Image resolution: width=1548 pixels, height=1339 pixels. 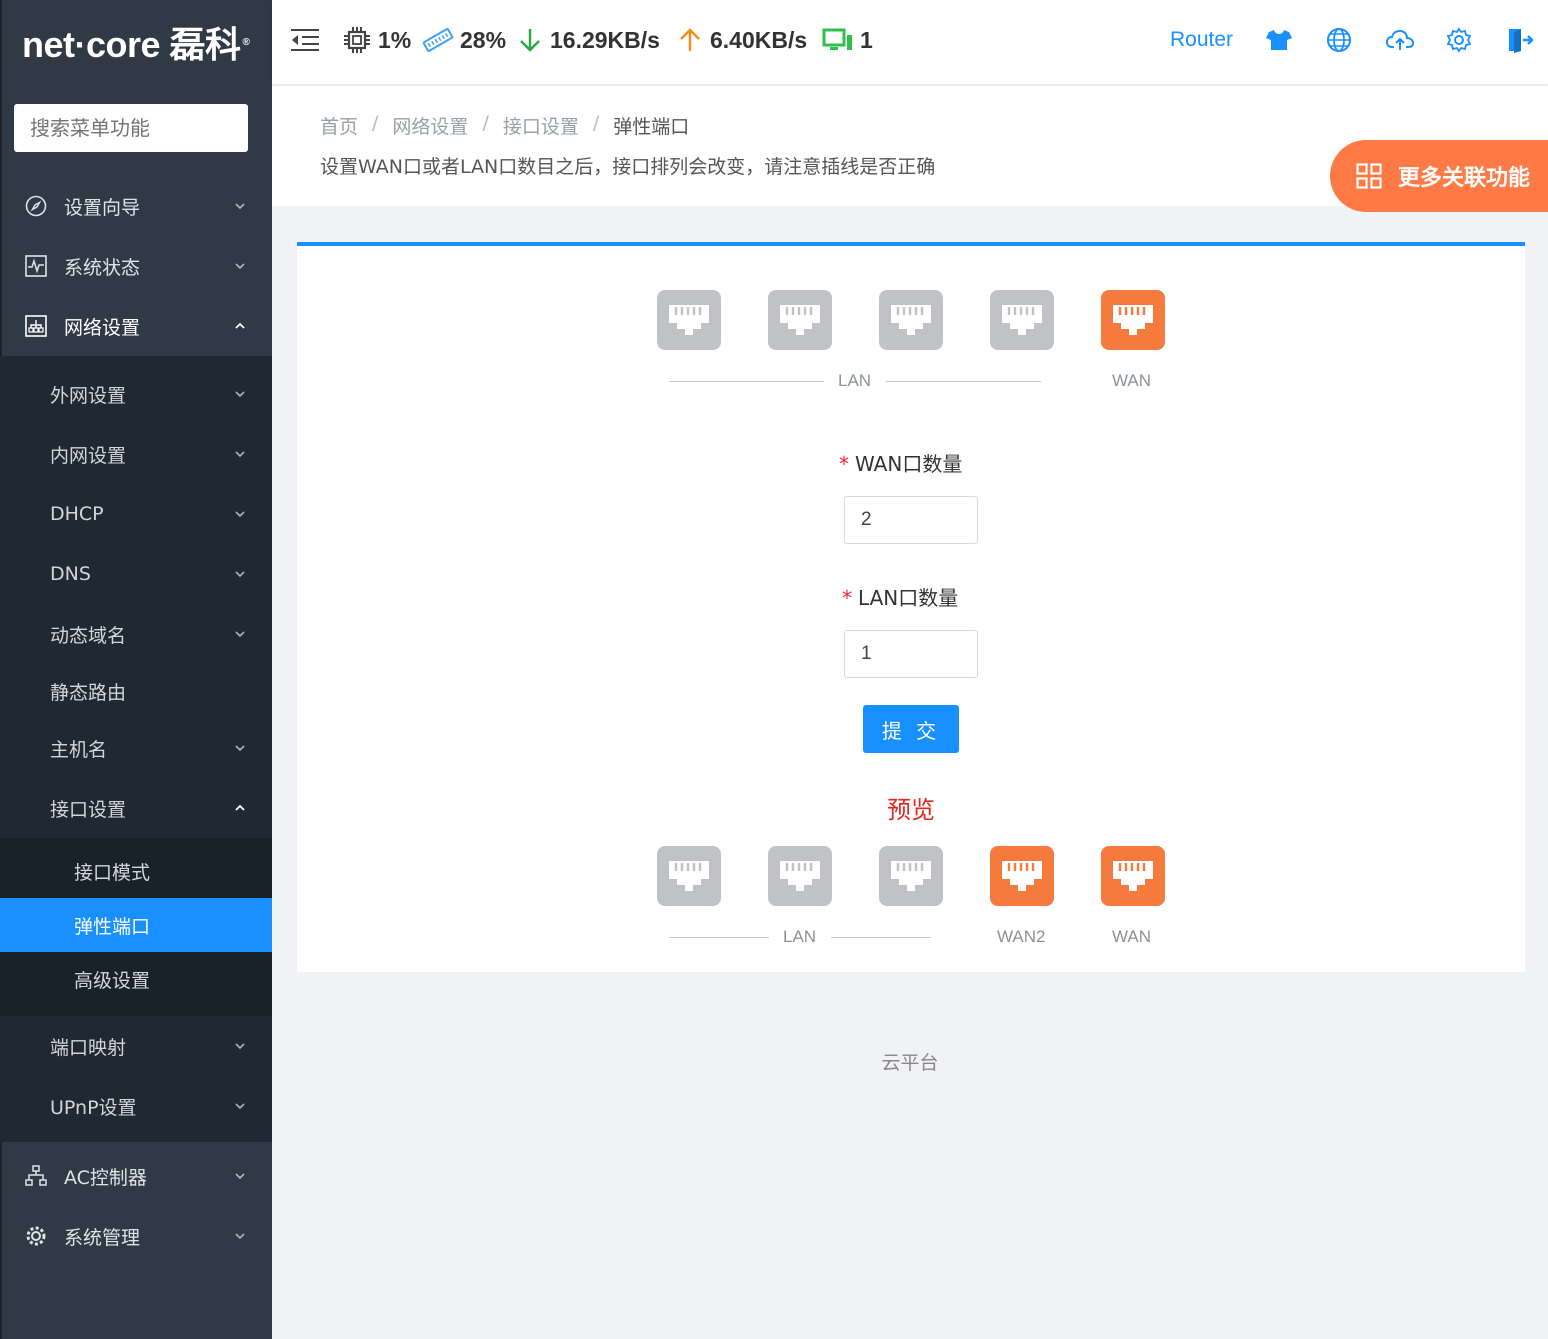 I want to click on download-stat: 16.29KB/s, so click(x=589, y=40).